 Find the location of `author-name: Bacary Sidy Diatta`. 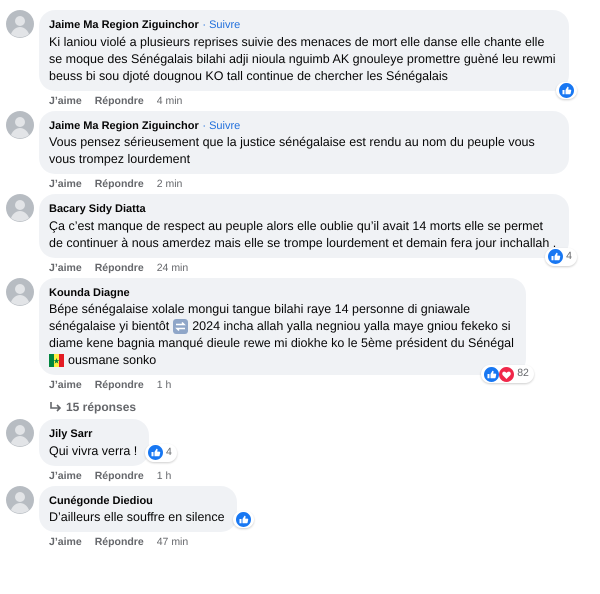

author-name: Bacary Sidy Diatta is located at coordinates (97, 209).